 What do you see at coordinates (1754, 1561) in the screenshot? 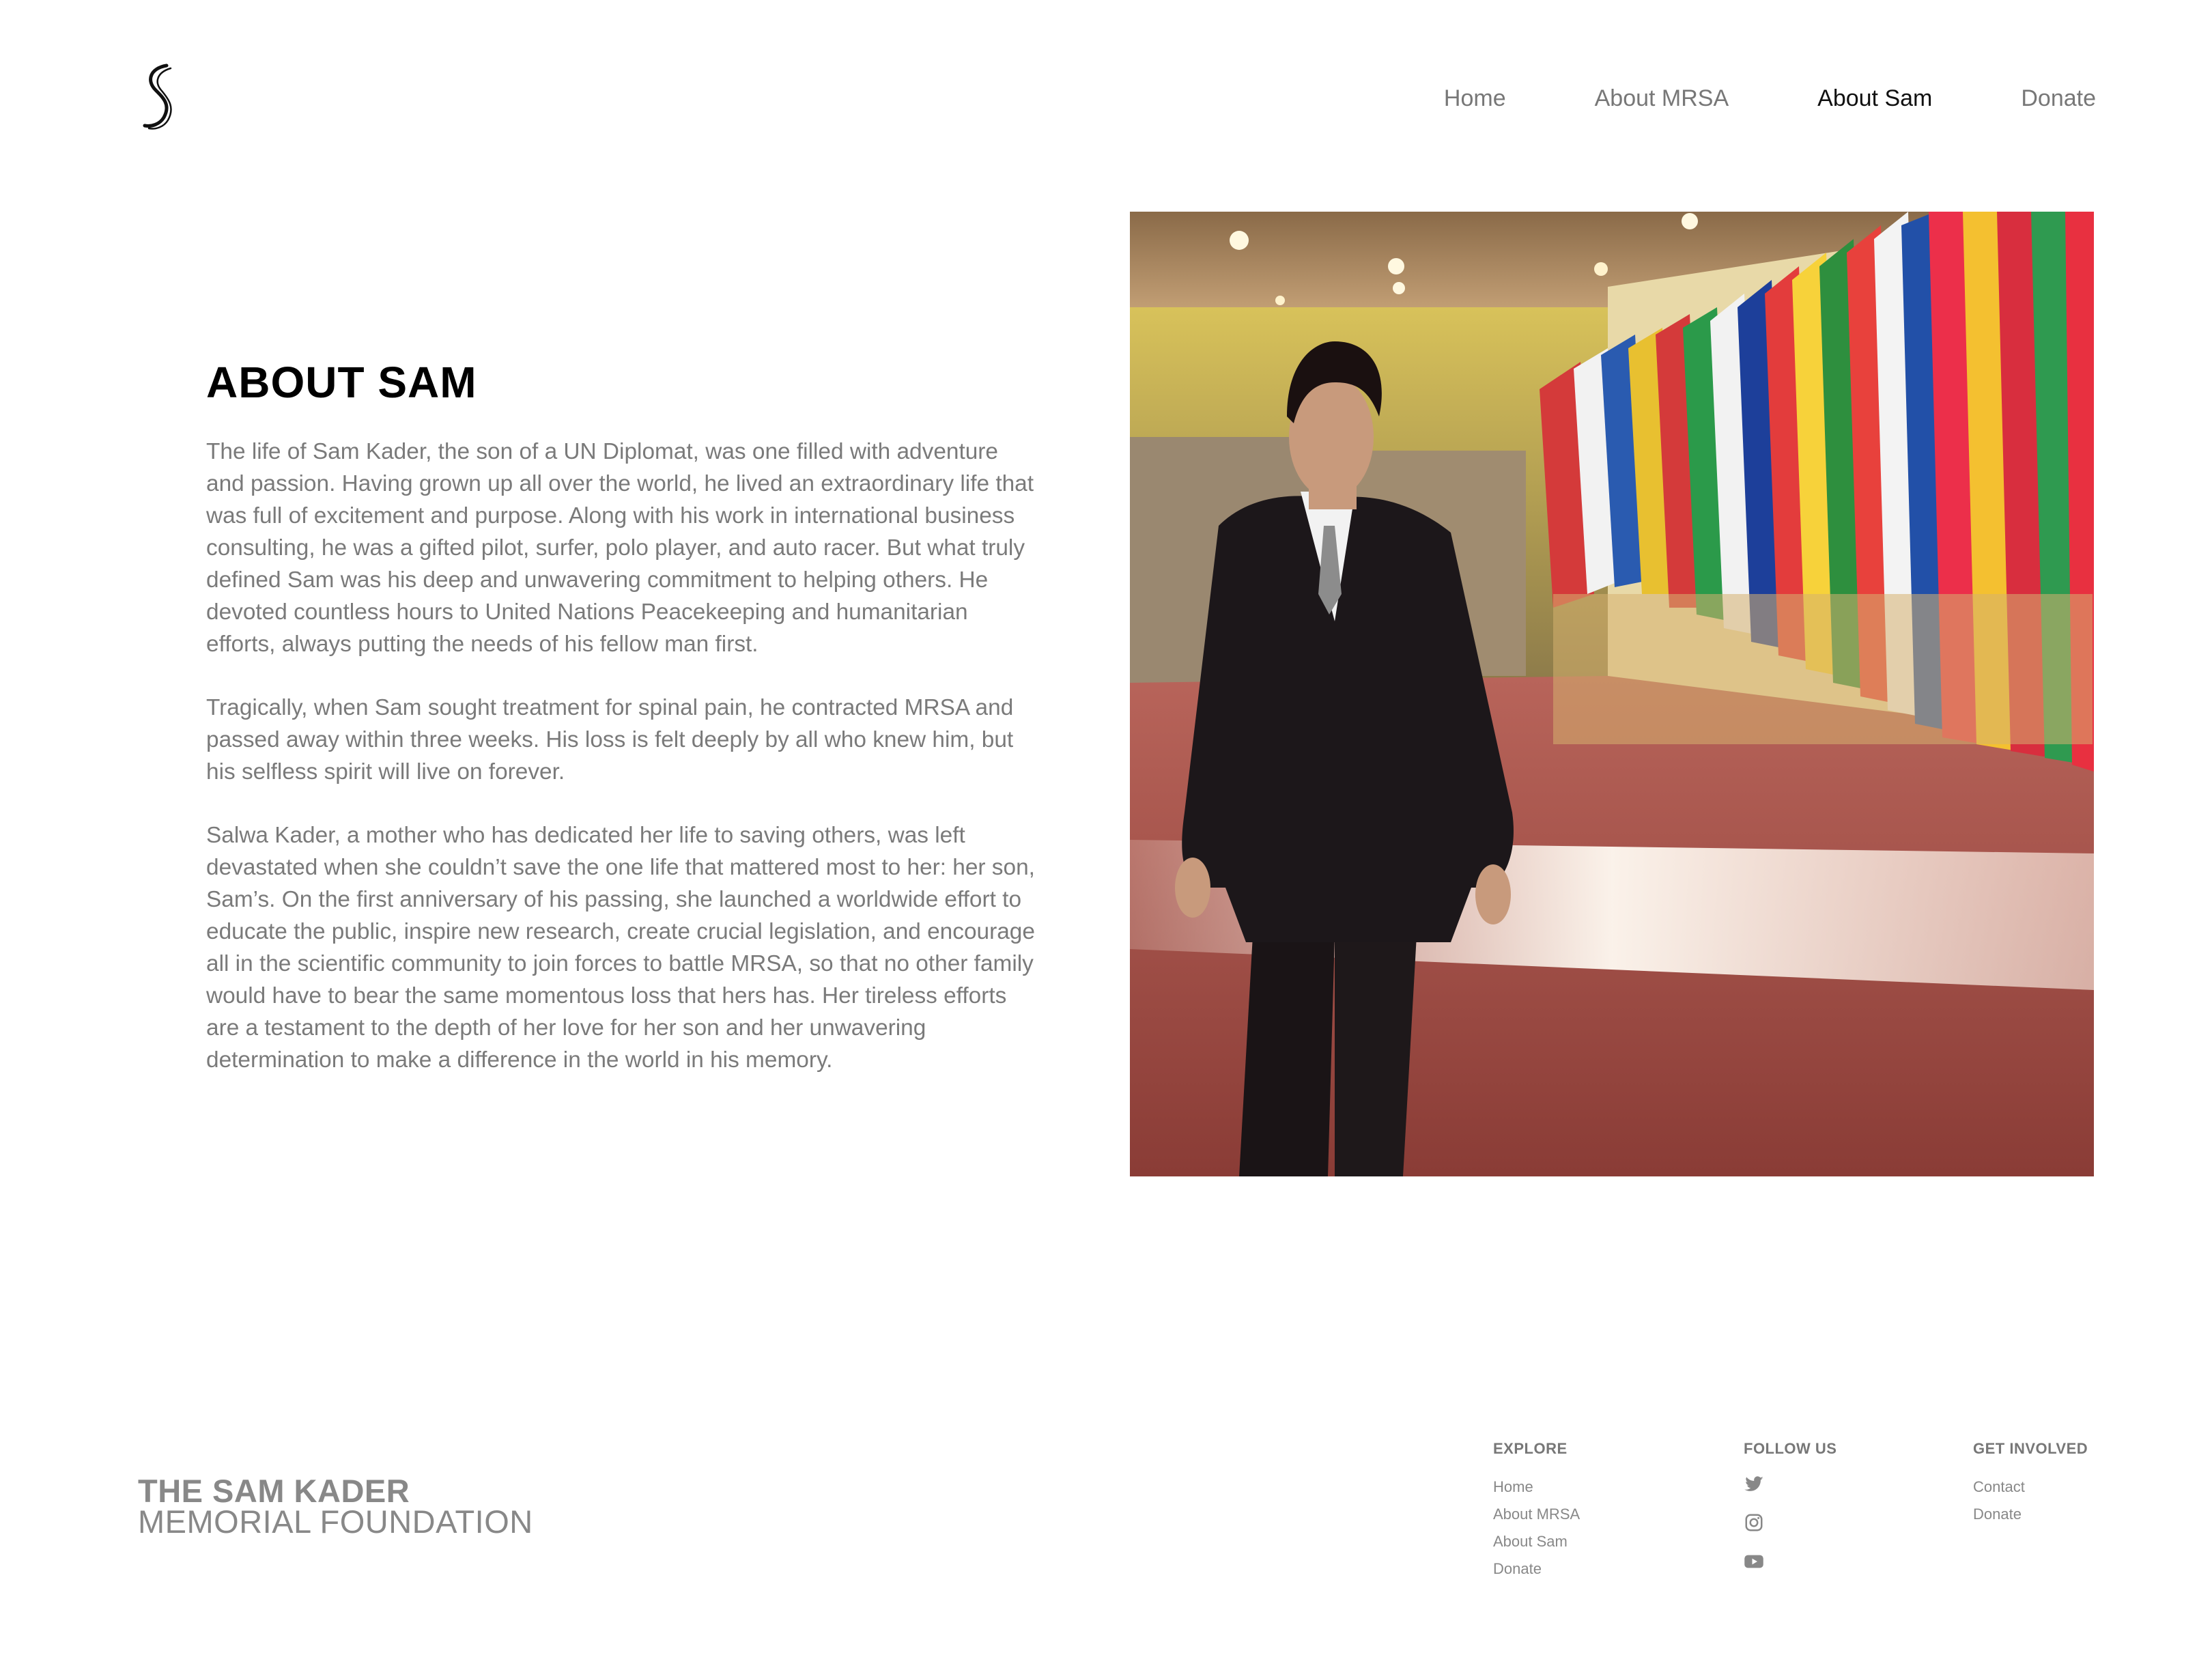
I see `youtube-icon` at bounding box center [1754, 1561].